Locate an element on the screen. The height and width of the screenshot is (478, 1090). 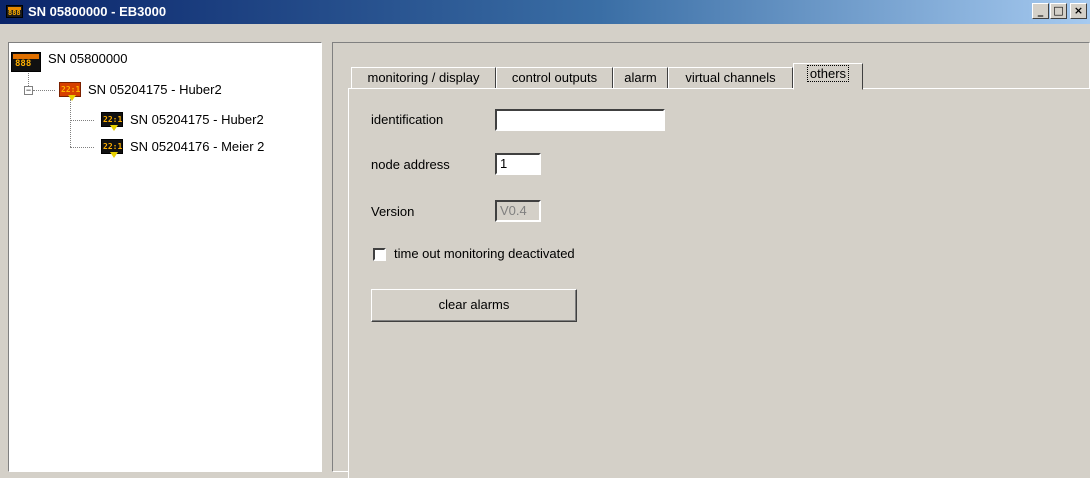
tab-monitoring-display: monitoring / display is located at coordinates (423, 78).